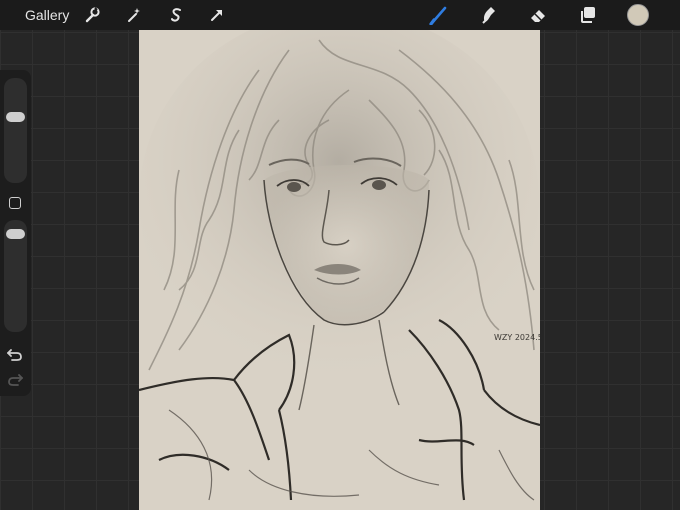 Image resolution: width=680 pixels, height=510 pixels. What do you see at coordinates (538, 15) in the screenshot?
I see `eraser-icon` at bounding box center [538, 15].